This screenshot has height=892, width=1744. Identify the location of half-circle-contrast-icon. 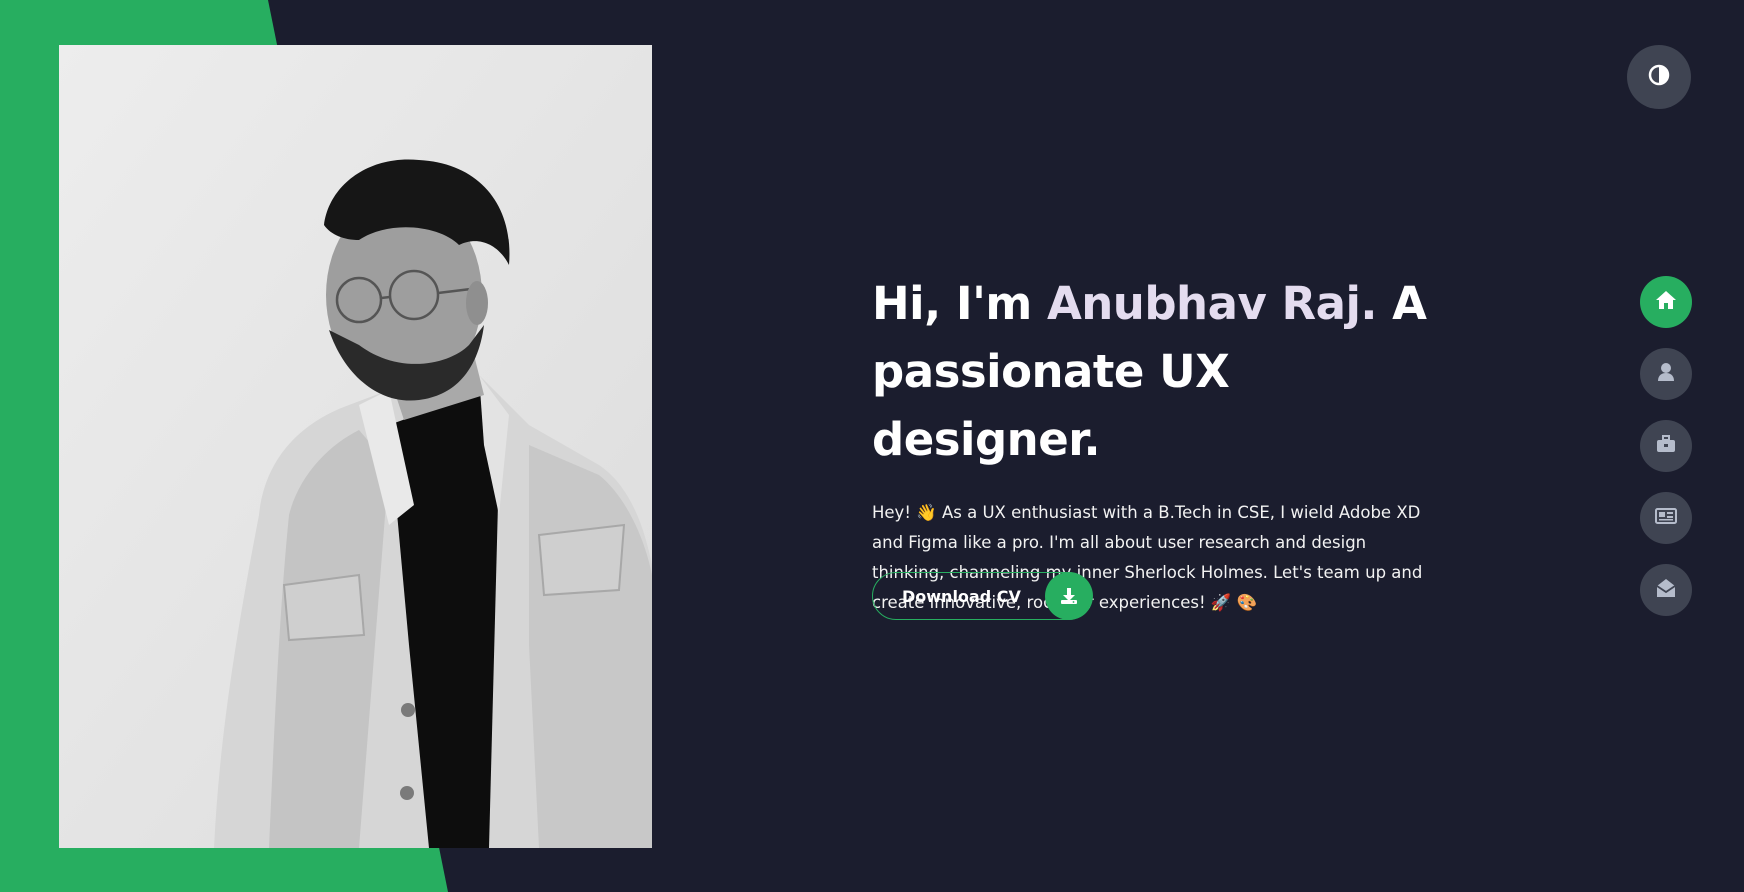
(1659, 77).